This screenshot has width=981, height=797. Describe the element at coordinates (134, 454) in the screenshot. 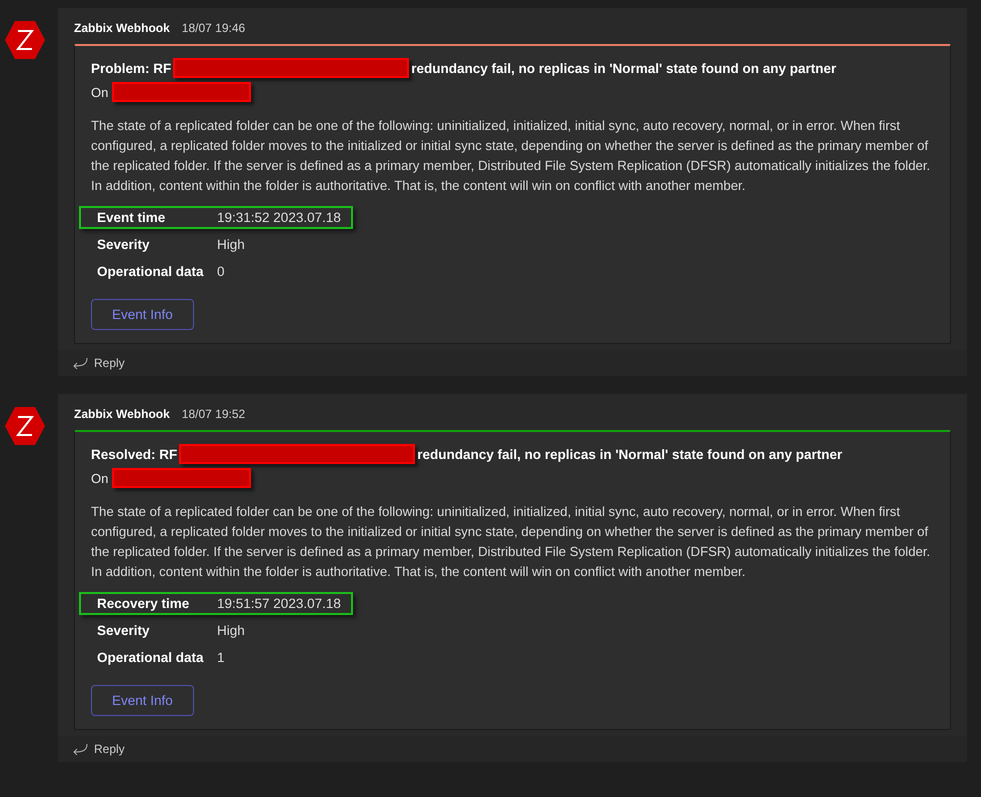

I see `alert-title: Resolved: RF` at that location.